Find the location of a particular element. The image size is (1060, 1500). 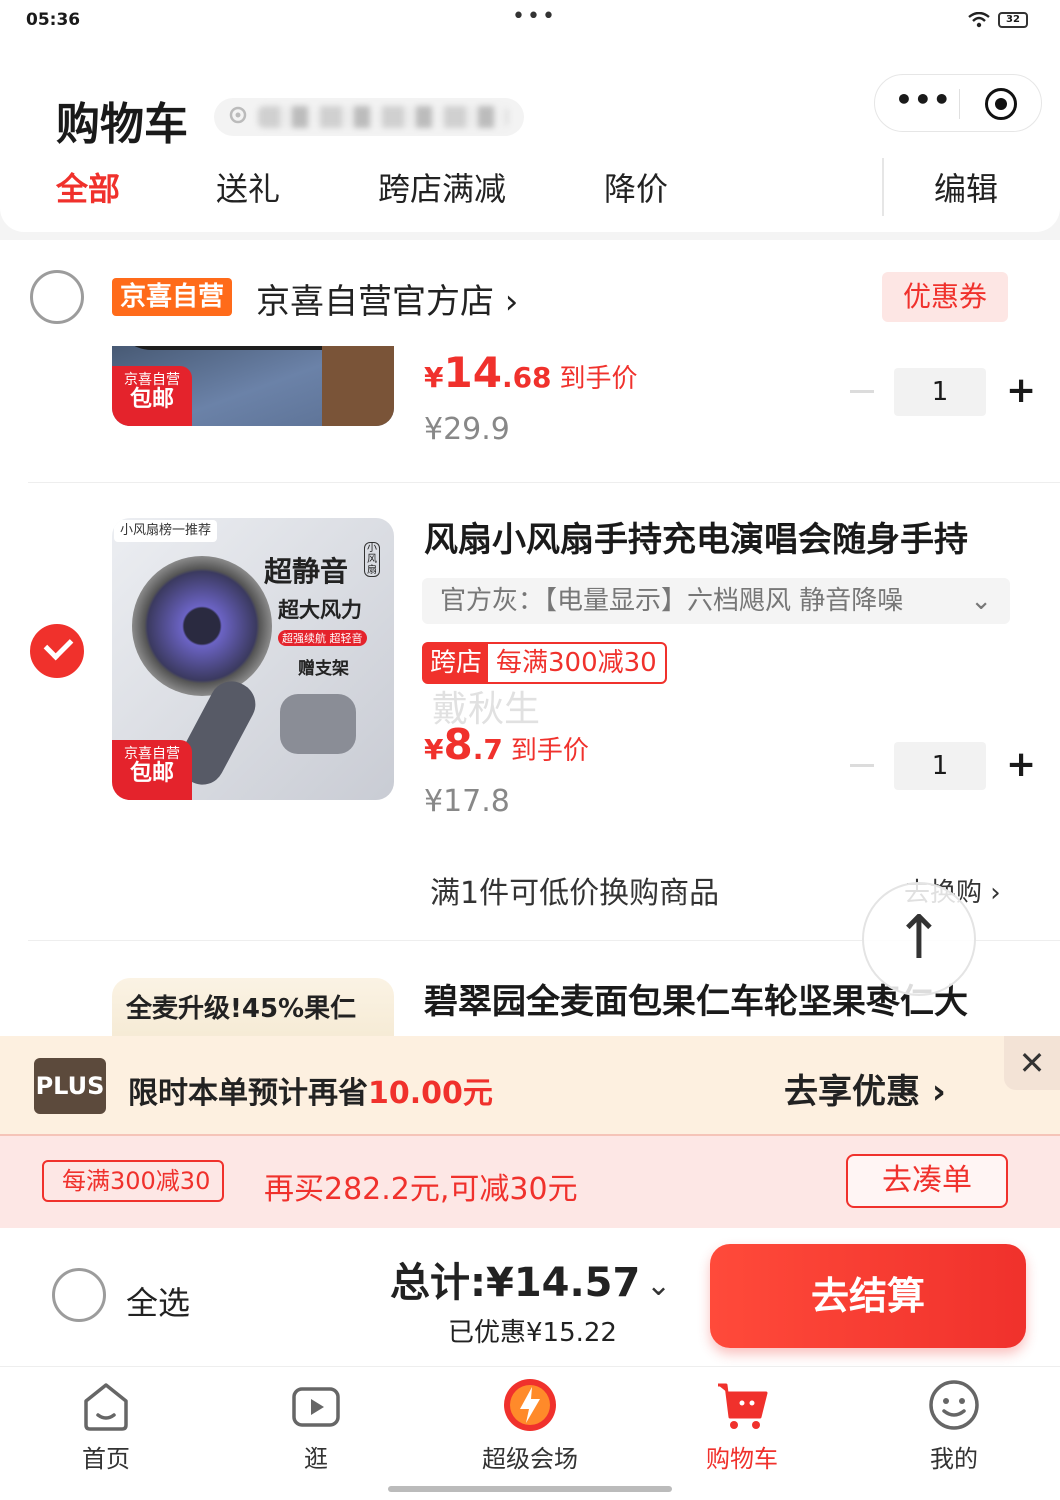

status-time: 05:36 is located at coordinates (53, 20).